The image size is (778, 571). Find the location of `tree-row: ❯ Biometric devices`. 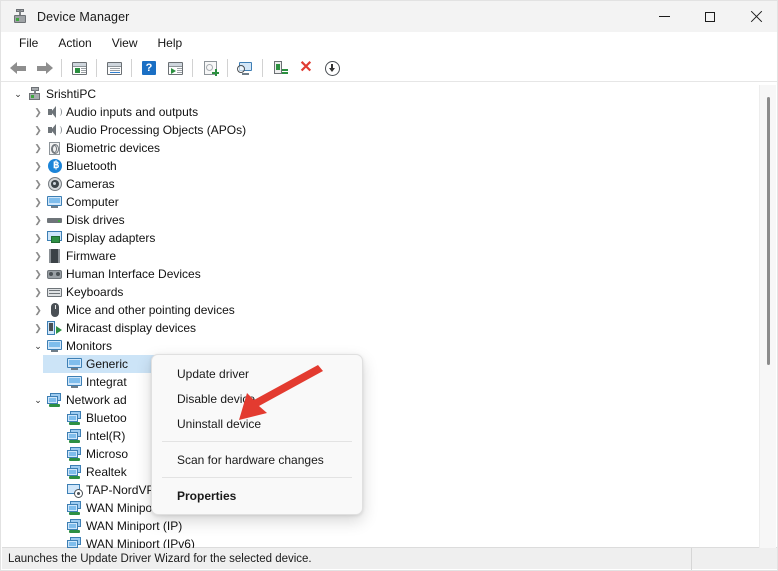

tree-row: ❯ Biometric devices is located at coordinates (389, 148).